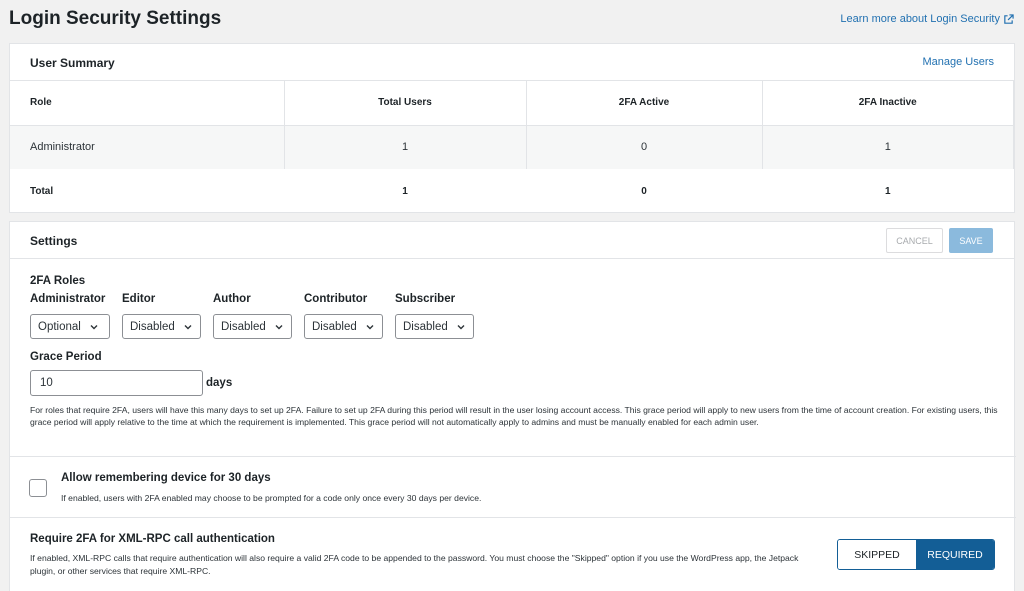 The width and height of the screenshot is (1024, 591). What do you see at coordinates (644, 191) in the screenshot?
I see `cell-2fa-active-sum: 0` at bounding box center [644, 191].